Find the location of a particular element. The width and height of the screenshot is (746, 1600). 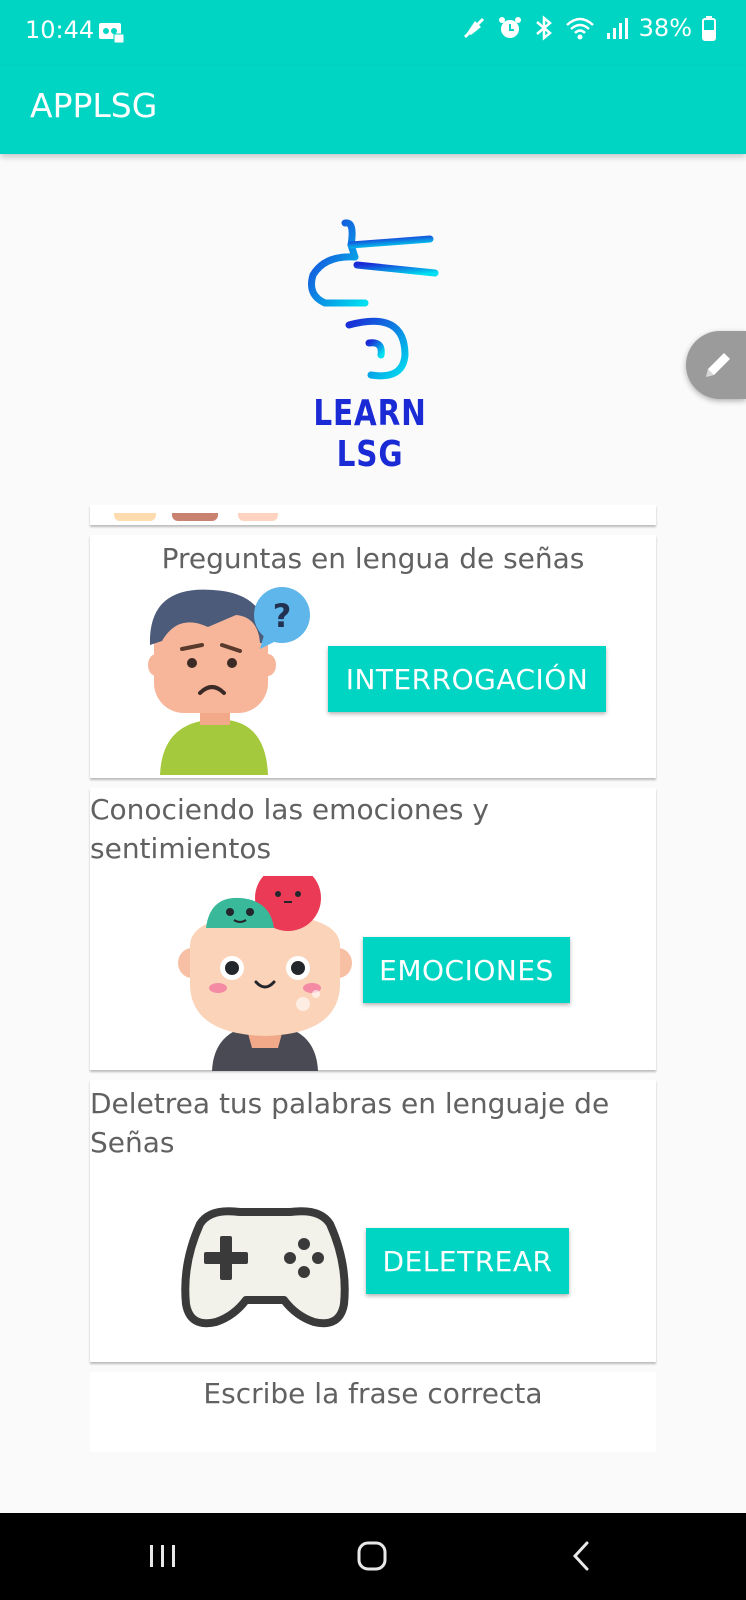

voicemail-icon is located at coordinates (112, 33).